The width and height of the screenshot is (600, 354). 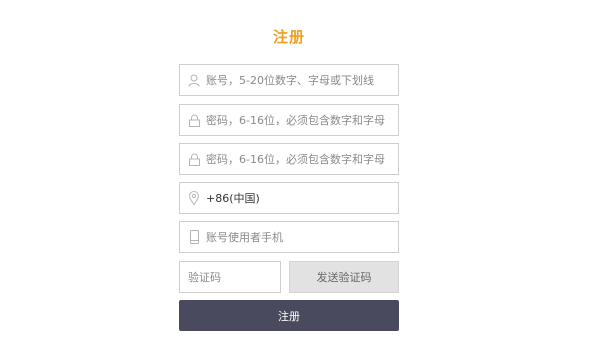 I want to click on password-input, so click(x=302, y=120).